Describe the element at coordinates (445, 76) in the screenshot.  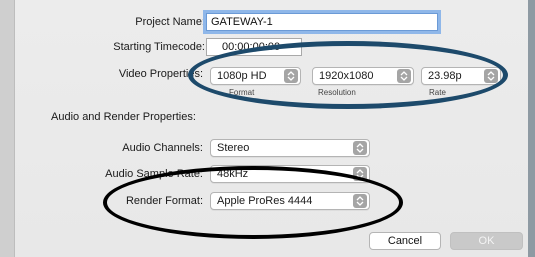
I see `video-rate-value: 23.98p` at that location.